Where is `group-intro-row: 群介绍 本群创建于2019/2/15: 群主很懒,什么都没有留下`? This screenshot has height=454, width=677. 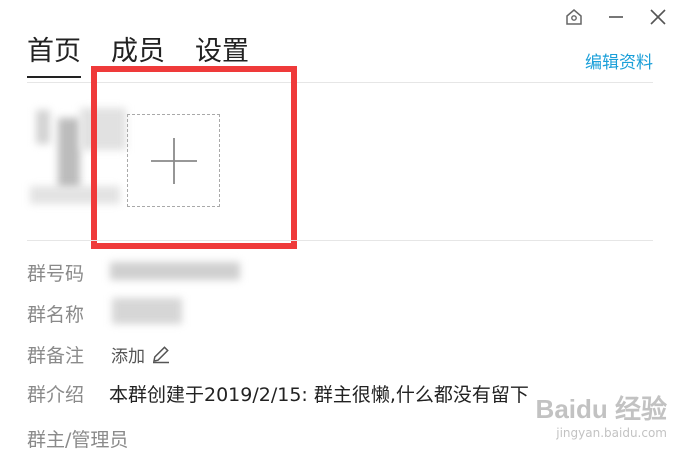
group-intro-row: 群介绍 本群创建于2019/2/15: 群主很懒,什么都没有留下 is located at coordinates (278, 393).